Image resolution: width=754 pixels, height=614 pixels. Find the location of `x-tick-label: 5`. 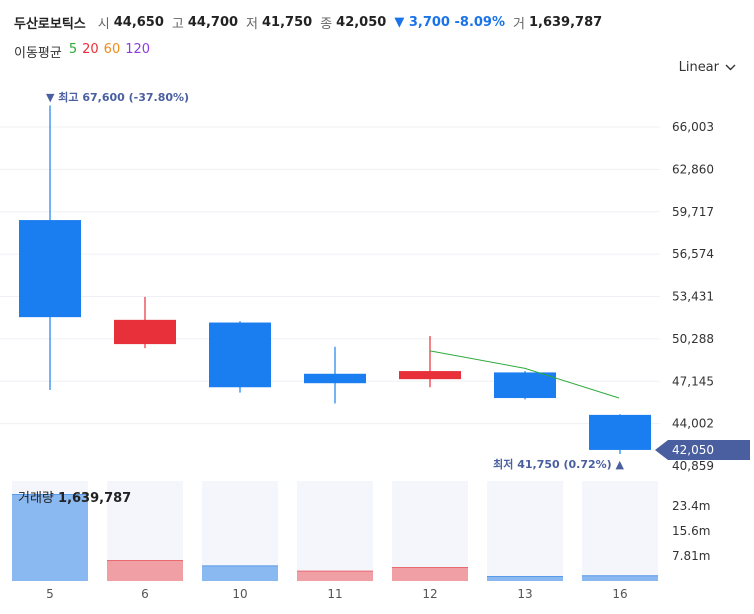

x-tick-label: 5 is located at coordinates (50, 594).